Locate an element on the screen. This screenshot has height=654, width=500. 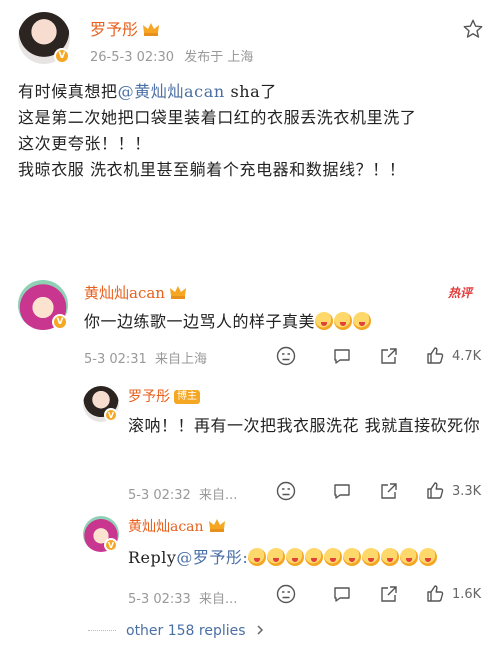
comment-text: 你一边练歌一边骂人的样子真美 is located at coordinates (228, 321).